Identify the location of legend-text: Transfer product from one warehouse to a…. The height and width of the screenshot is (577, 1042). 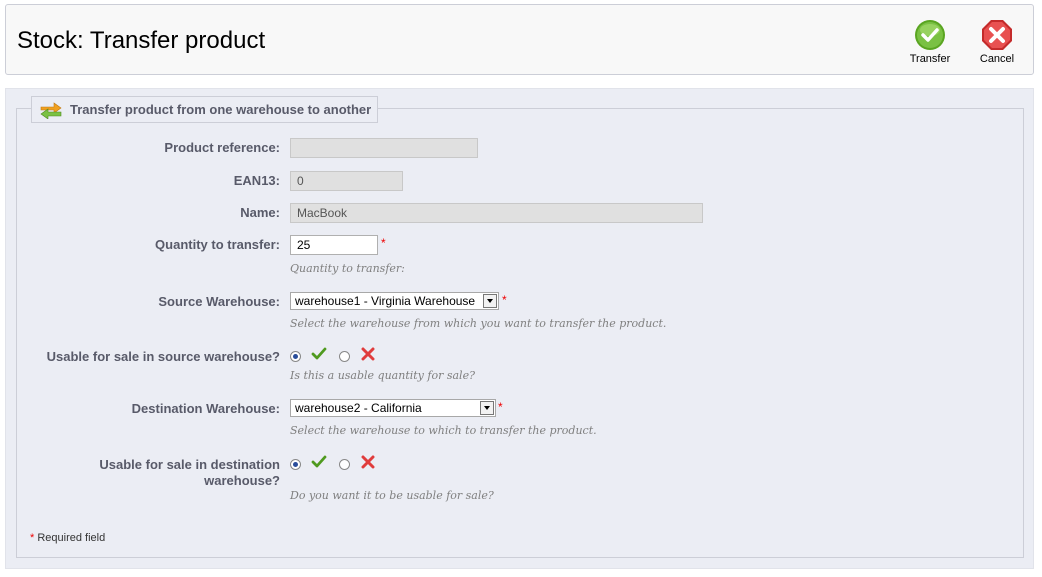
(221, 109).